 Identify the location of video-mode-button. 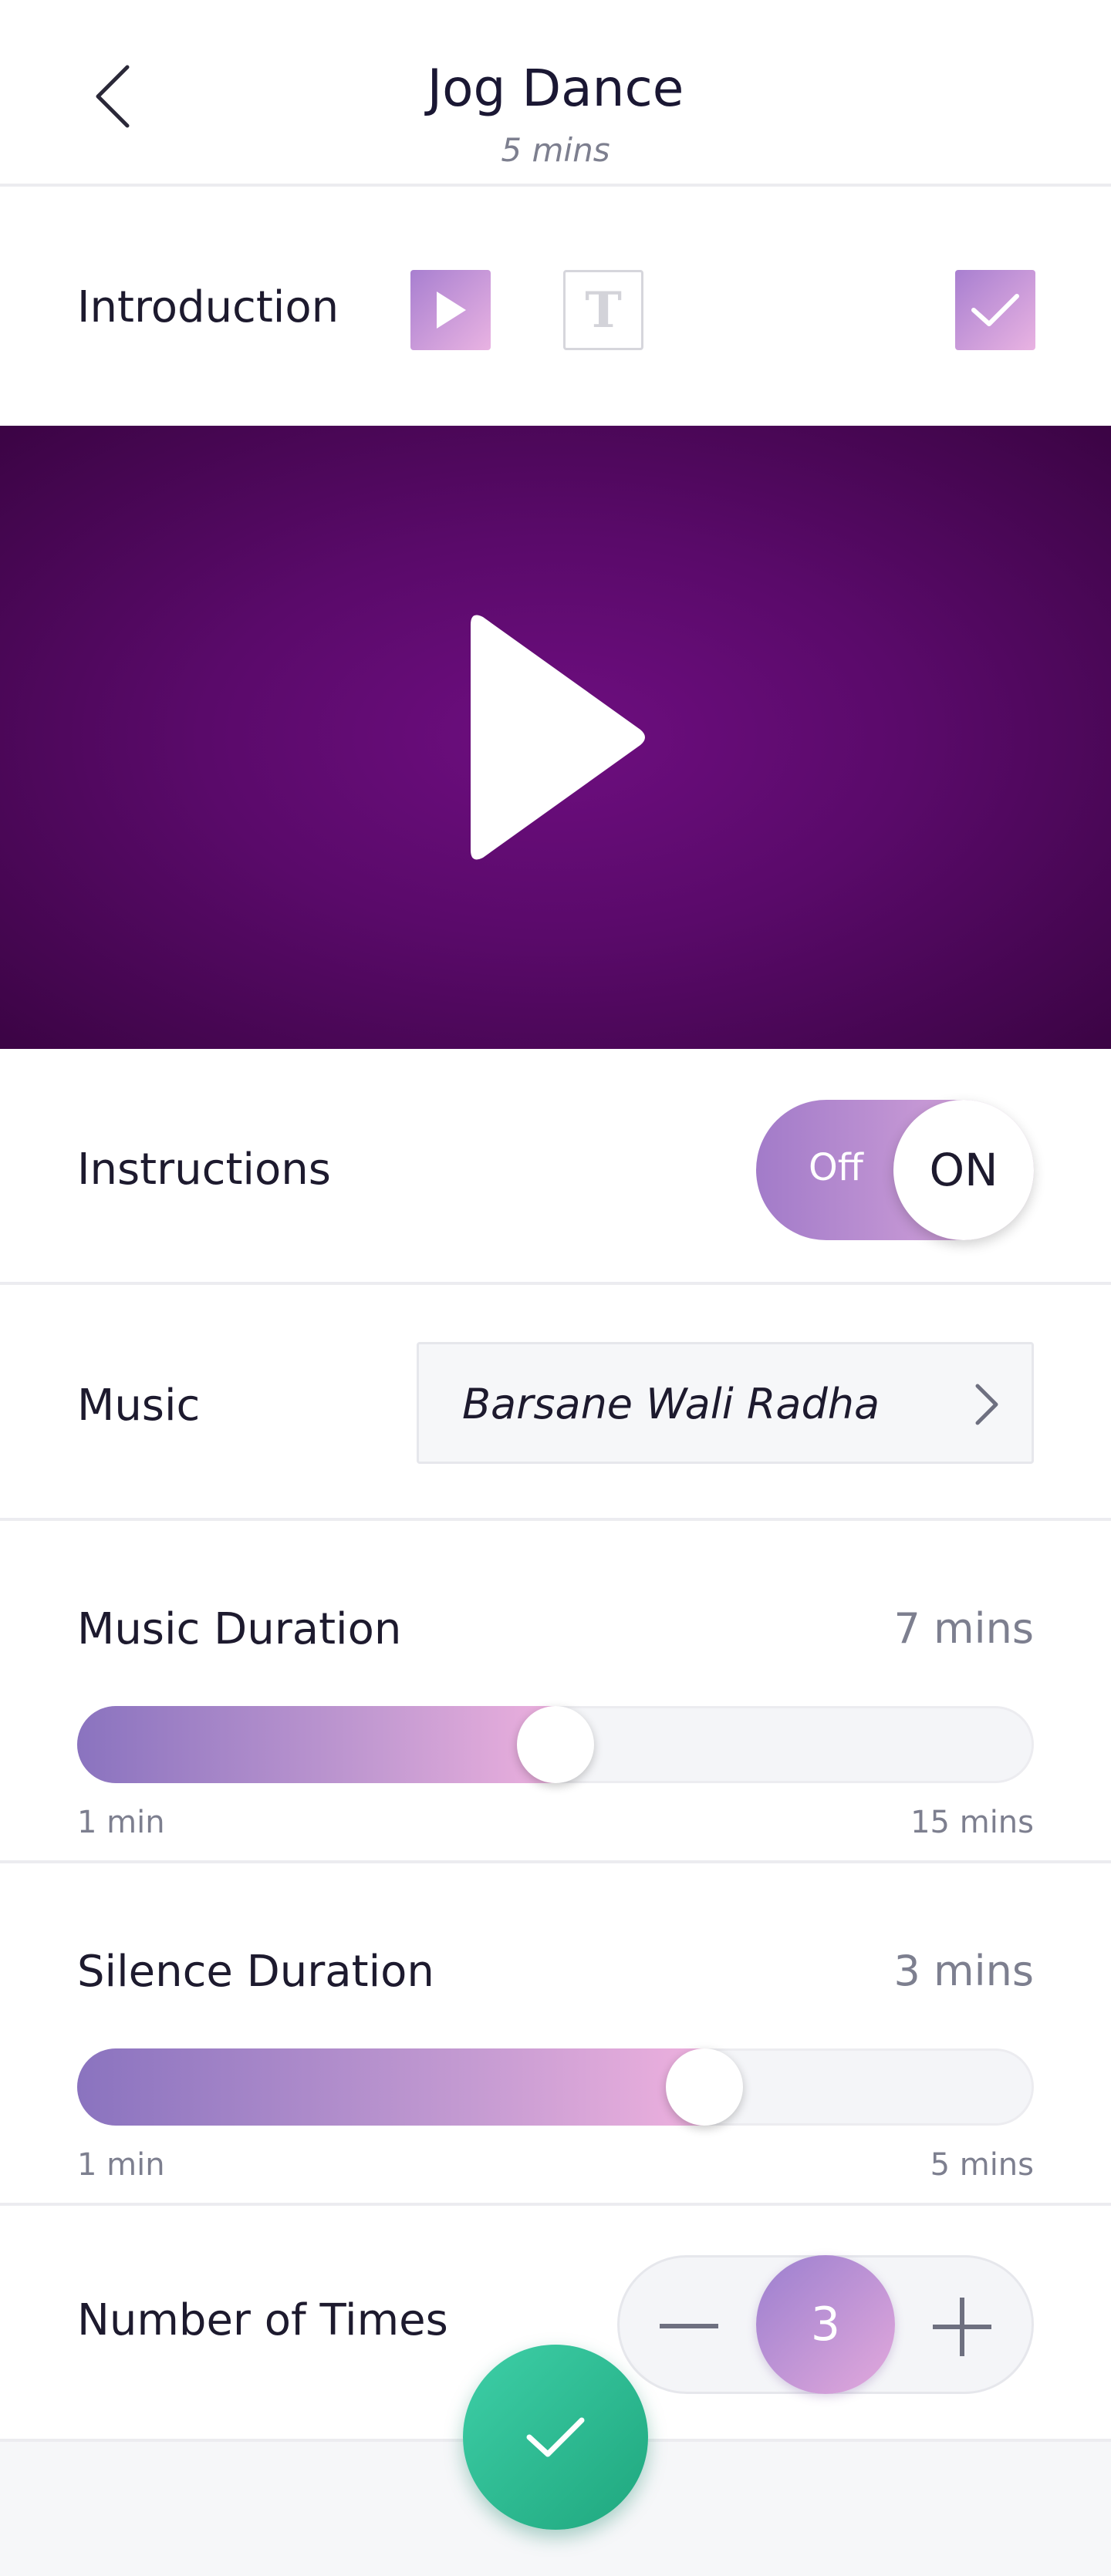
(450, 310).